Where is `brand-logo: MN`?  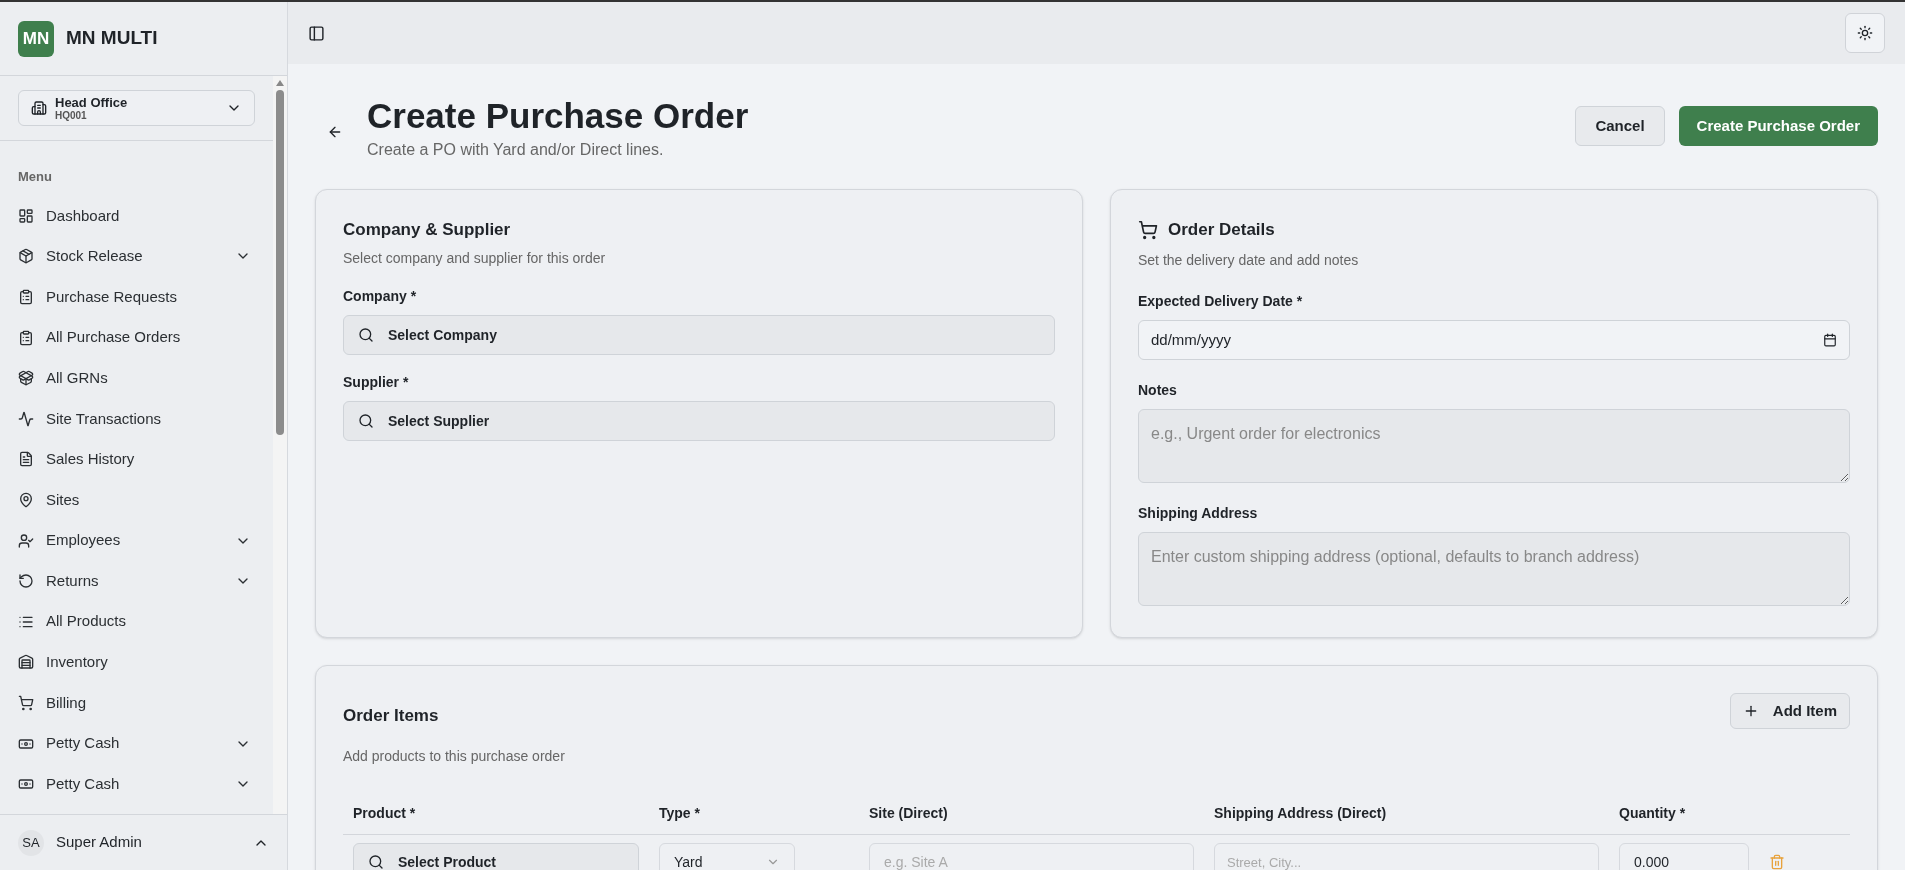 brand-logo: MN is located at coordinates (36, 38).